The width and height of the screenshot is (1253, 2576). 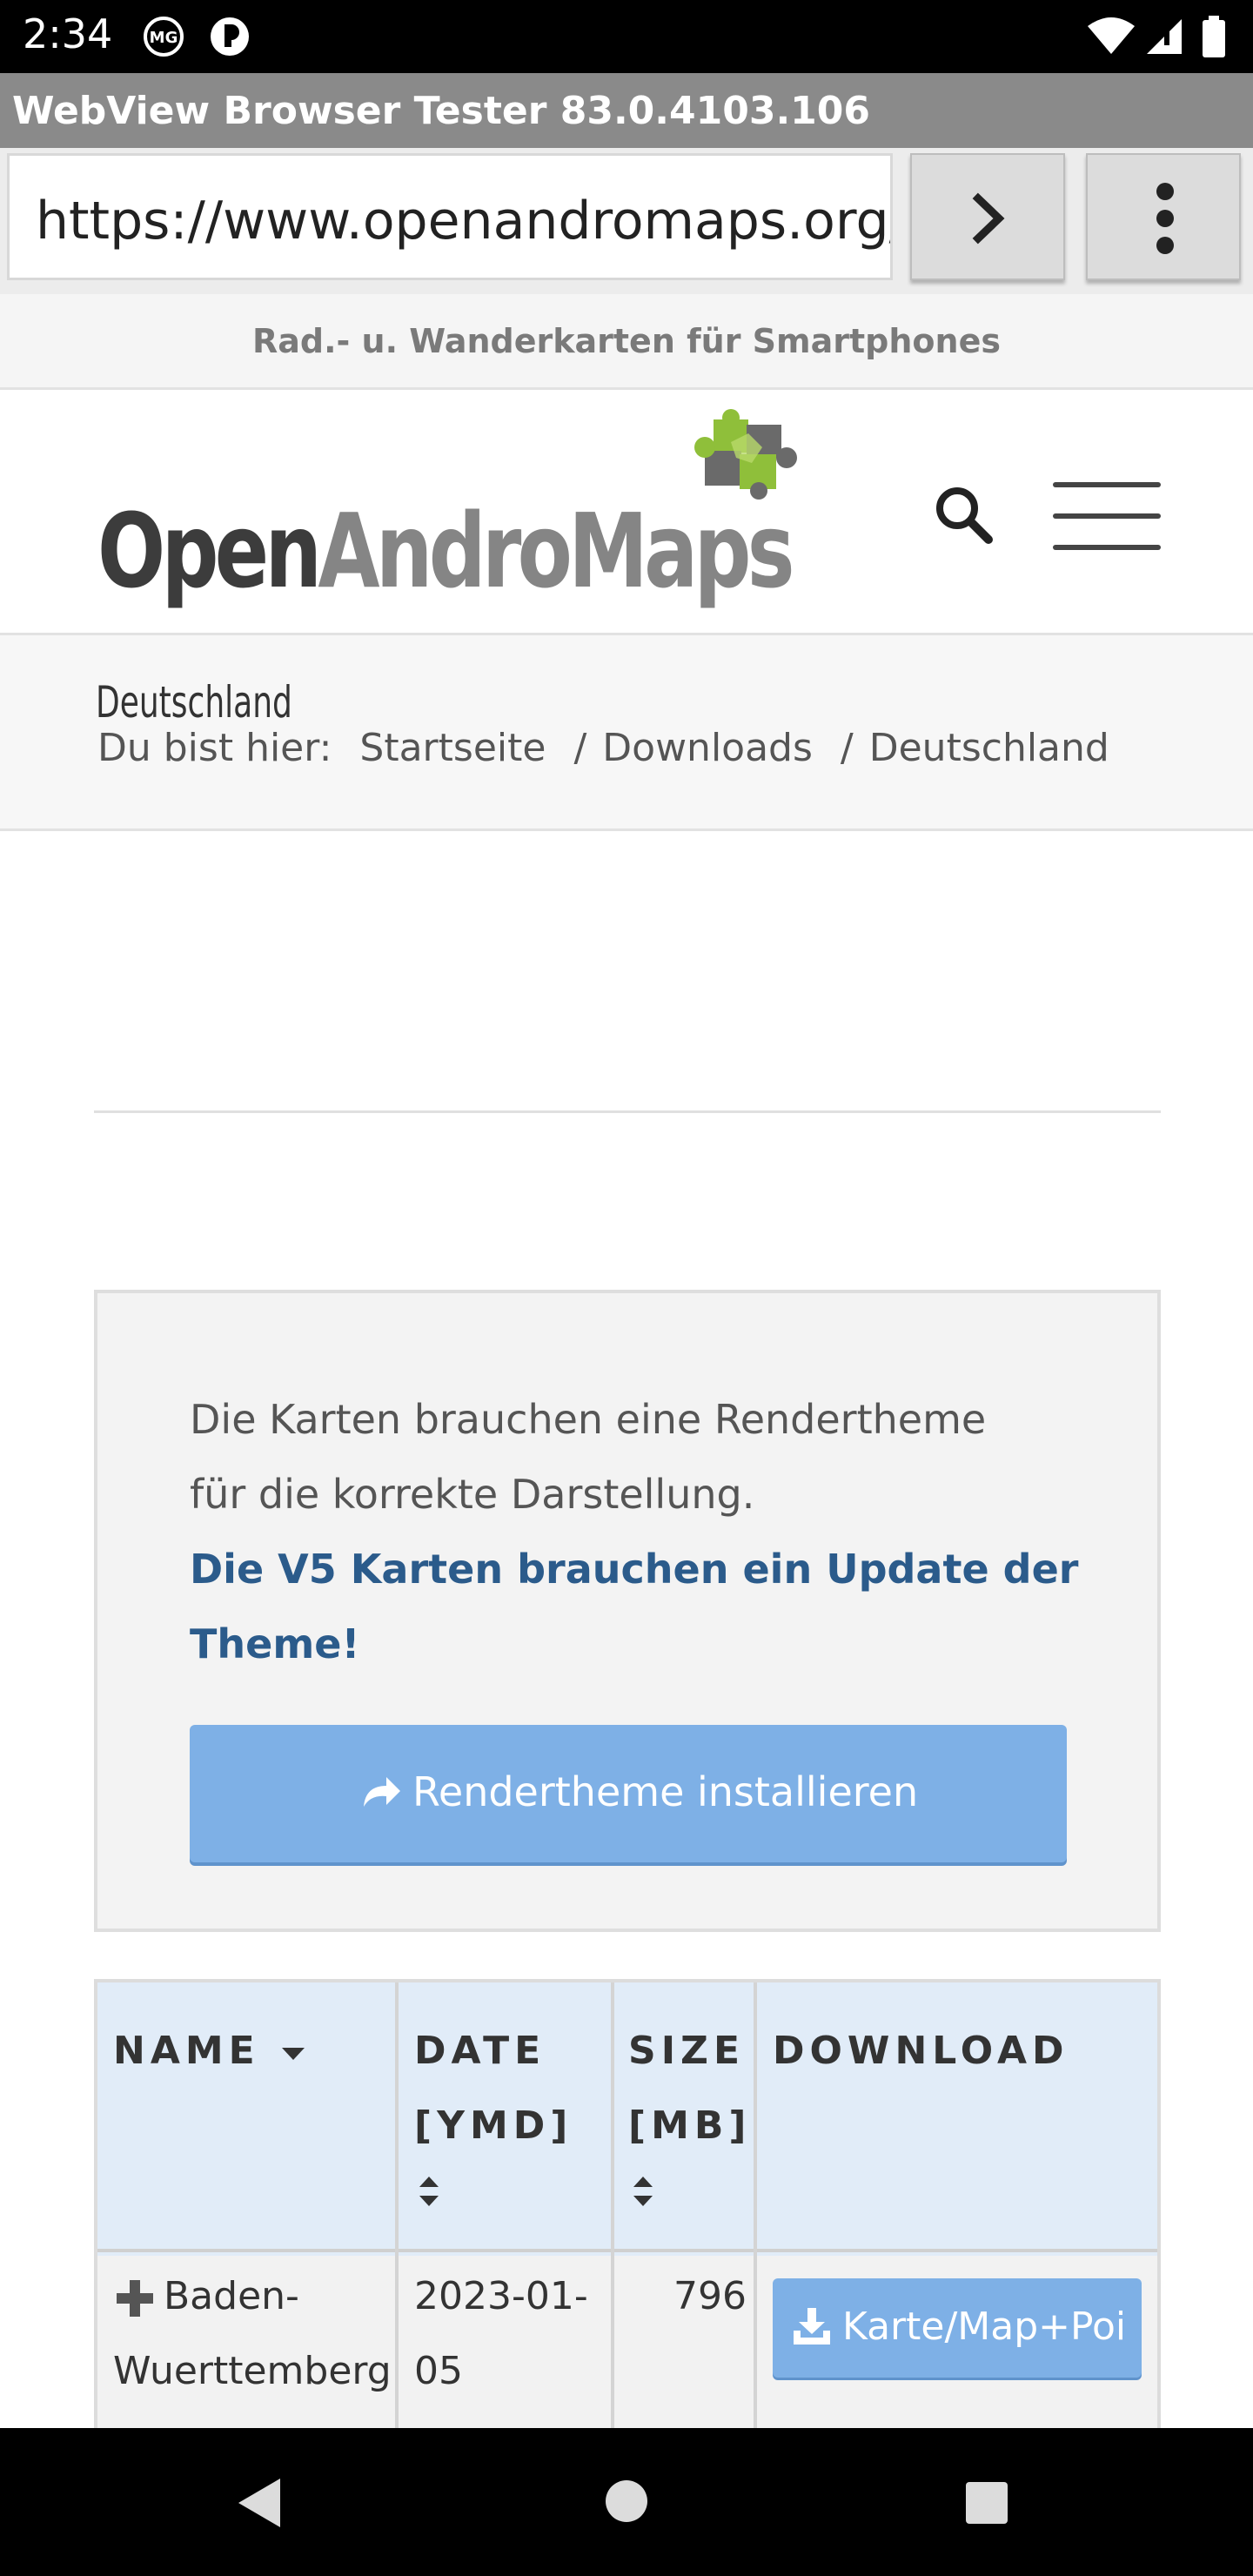 What do you see at coordinates (812, 2326) in the screenshot?
I see `download-icon` at bounding box center [812, 2326].